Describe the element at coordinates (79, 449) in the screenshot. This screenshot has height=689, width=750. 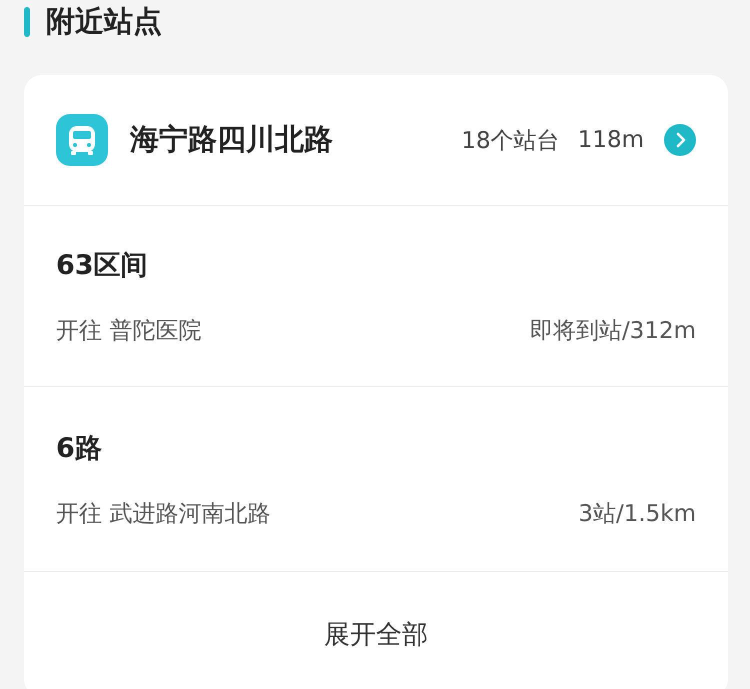
I see `route-name: 6路` at that location.